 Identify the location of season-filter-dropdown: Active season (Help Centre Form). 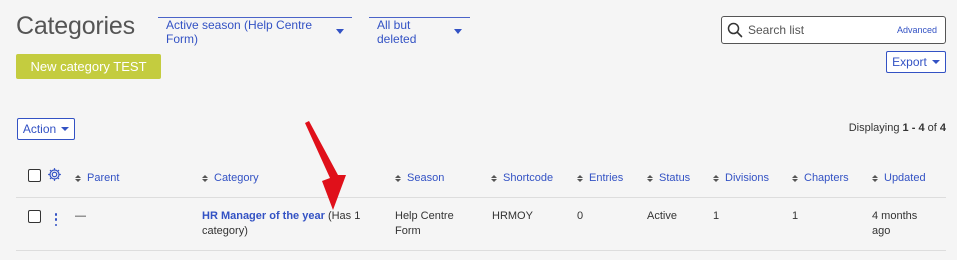
(255, 31).